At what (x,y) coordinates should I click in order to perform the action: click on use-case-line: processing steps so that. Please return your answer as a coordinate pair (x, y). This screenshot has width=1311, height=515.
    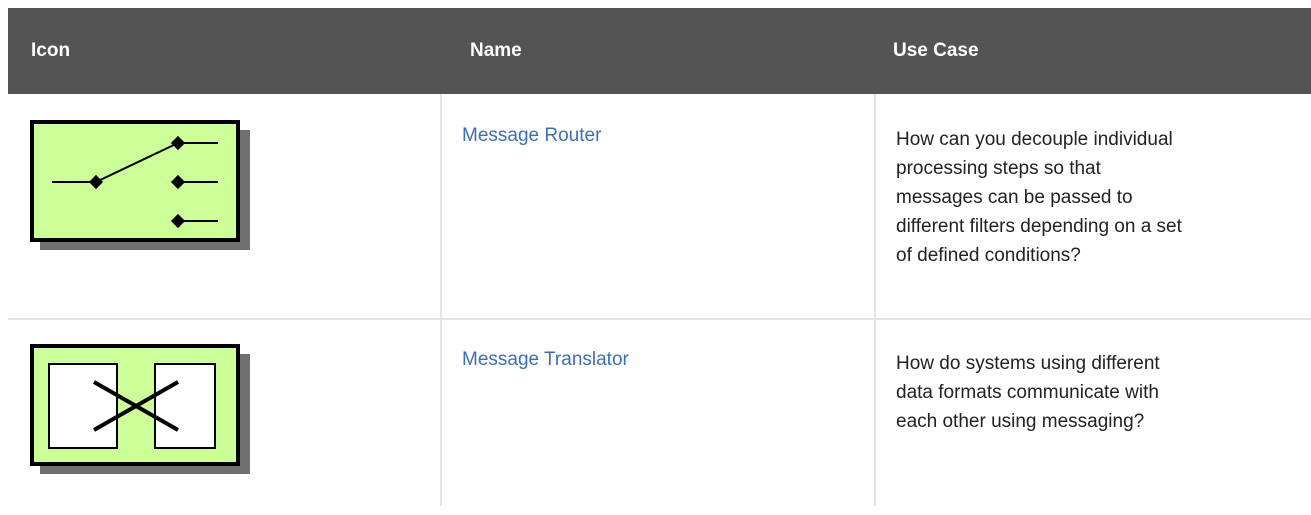
    Looking at the image, I should click on (998, 168).